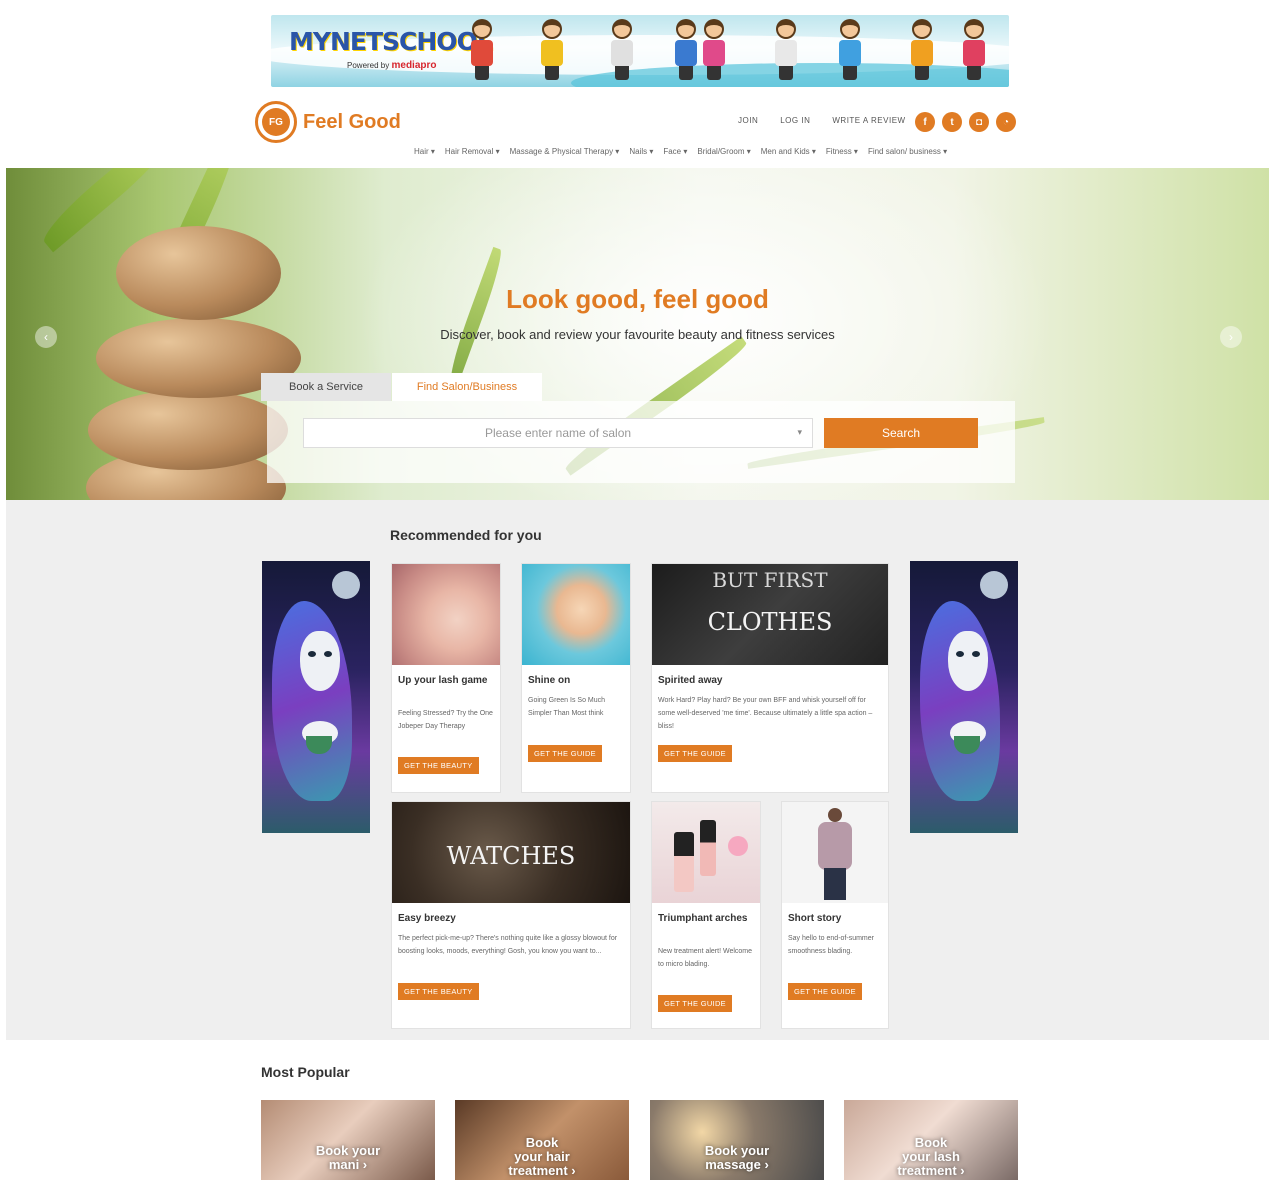 This screenshot has width=1269, height=1180. Describe the element at coordinates (1006, 122) in the screenshot. I see `rss-icon: ◔` at that location.